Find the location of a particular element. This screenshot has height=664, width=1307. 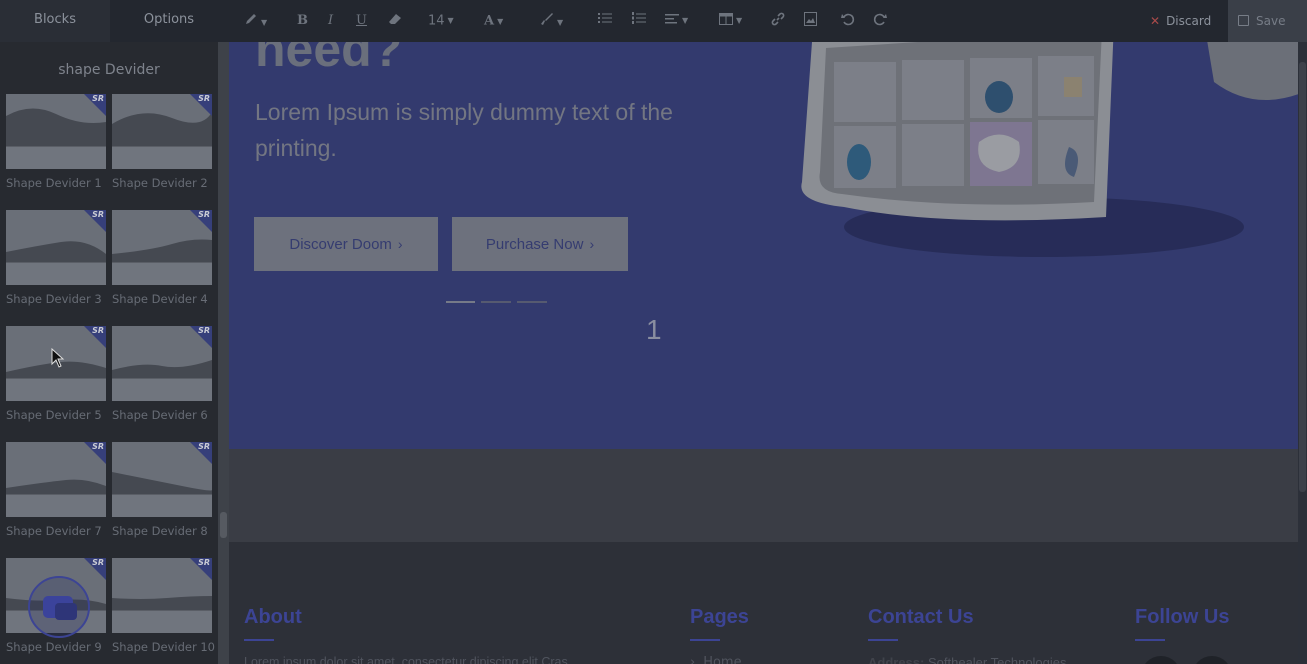

hero-heading: need? is located at coordinates (329, 59).